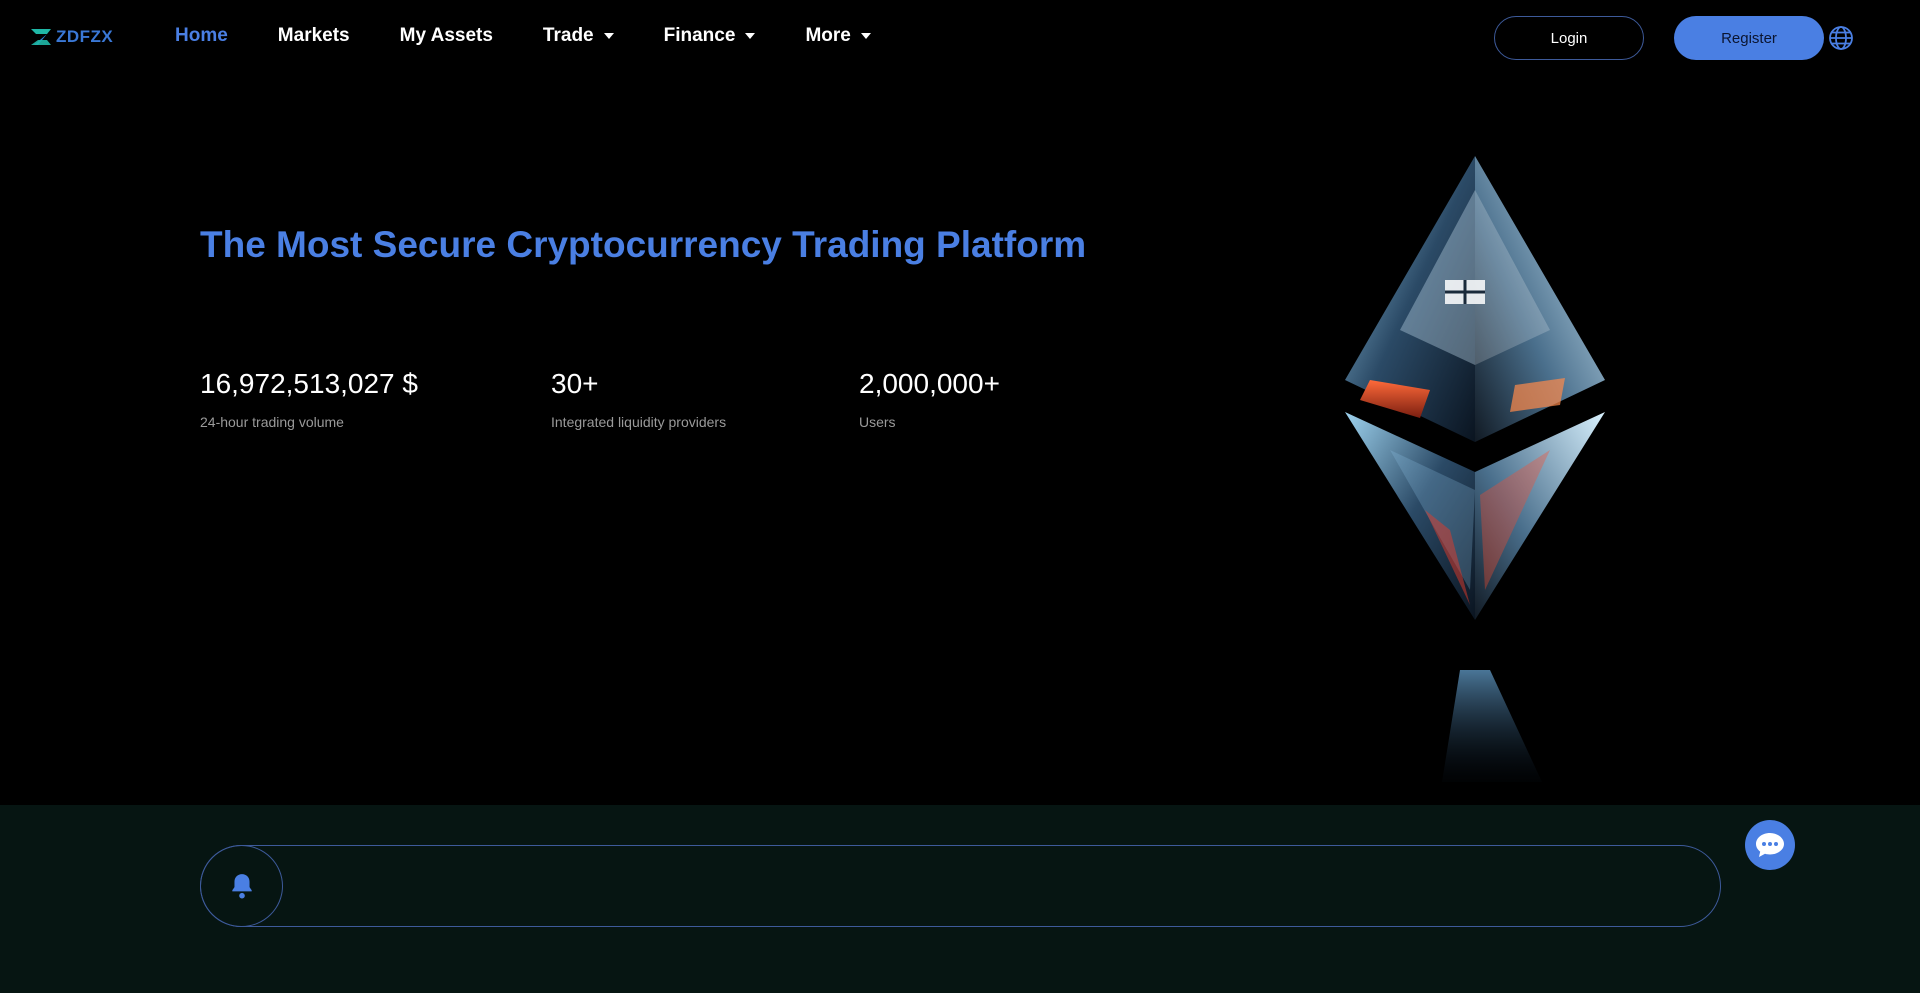 The width and height of the screenshot is (1920, 993). Describe the element at coordinates (568, 35) in the screenshot. I see `nav-label: Trade` at that location.